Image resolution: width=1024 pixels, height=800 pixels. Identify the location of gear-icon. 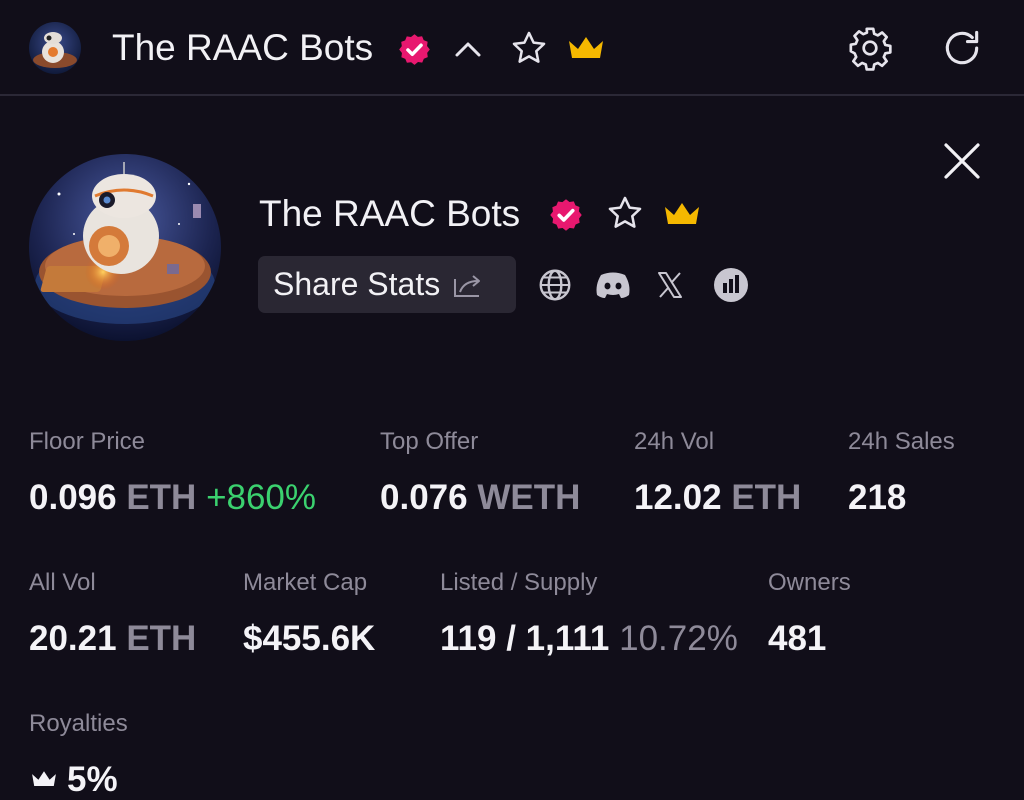
(870, 48).